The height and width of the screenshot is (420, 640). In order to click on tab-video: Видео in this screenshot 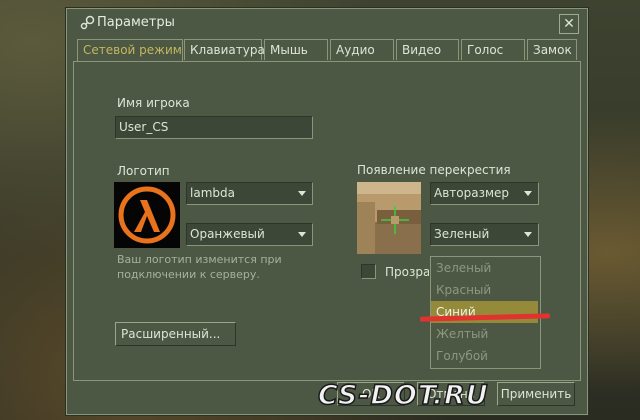, I will do `click(427, 49)`.